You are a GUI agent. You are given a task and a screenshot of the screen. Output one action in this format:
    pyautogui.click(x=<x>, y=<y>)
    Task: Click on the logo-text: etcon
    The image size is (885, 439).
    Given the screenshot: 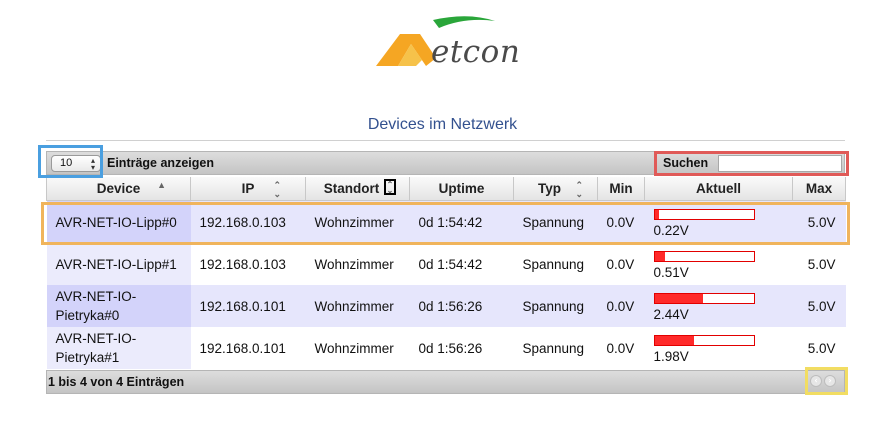 What is the action you would take?
    pyautogui.click(x=476, y=52)
    